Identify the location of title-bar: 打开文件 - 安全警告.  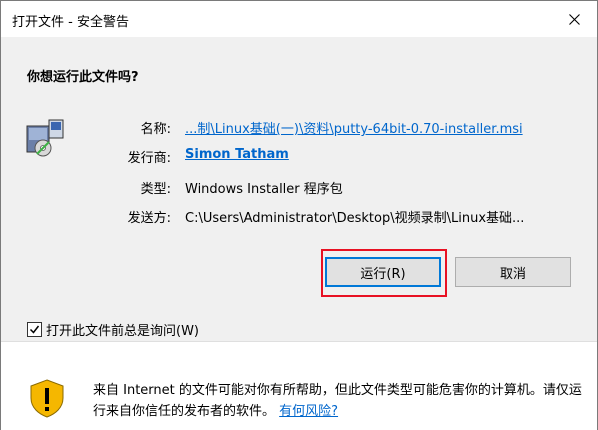
(299, 19).